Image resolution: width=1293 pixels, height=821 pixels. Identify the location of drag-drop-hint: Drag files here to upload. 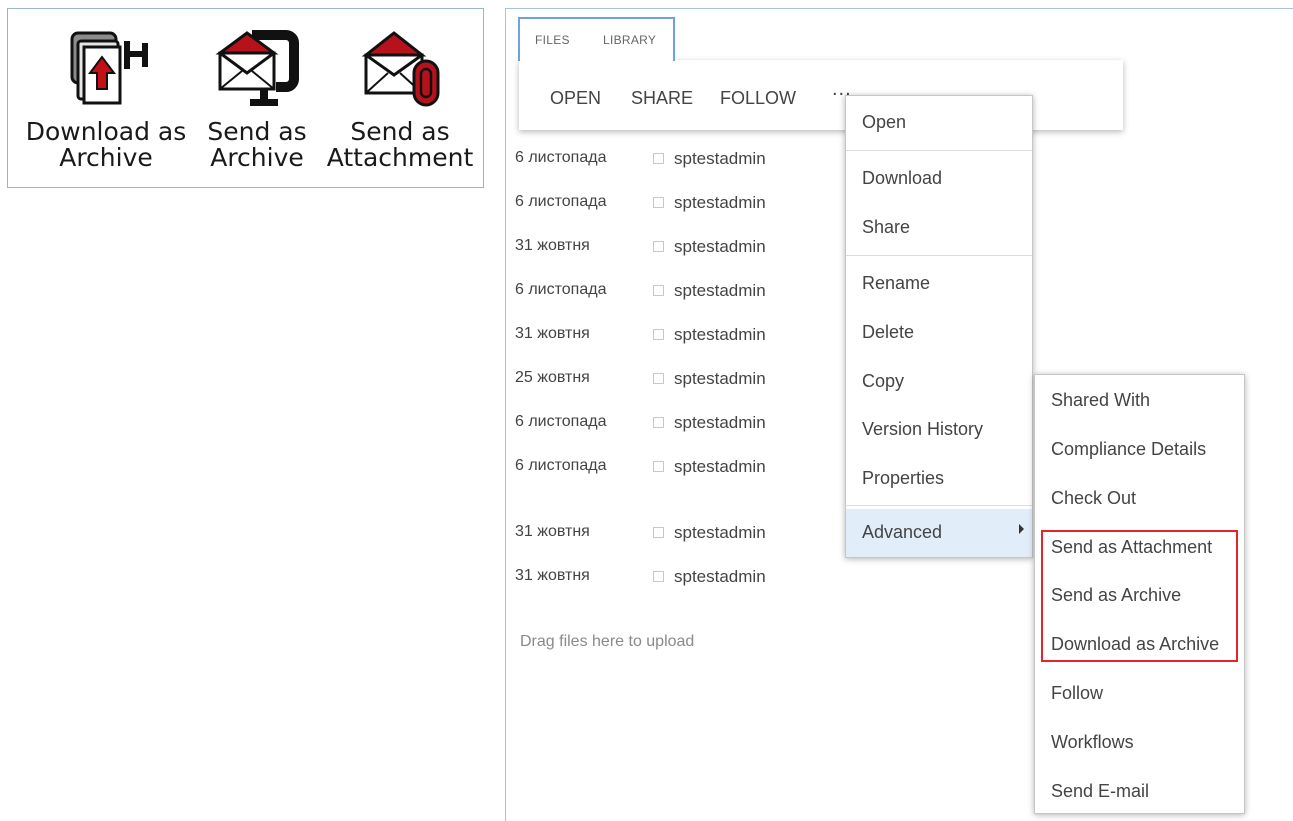
(607, 642).